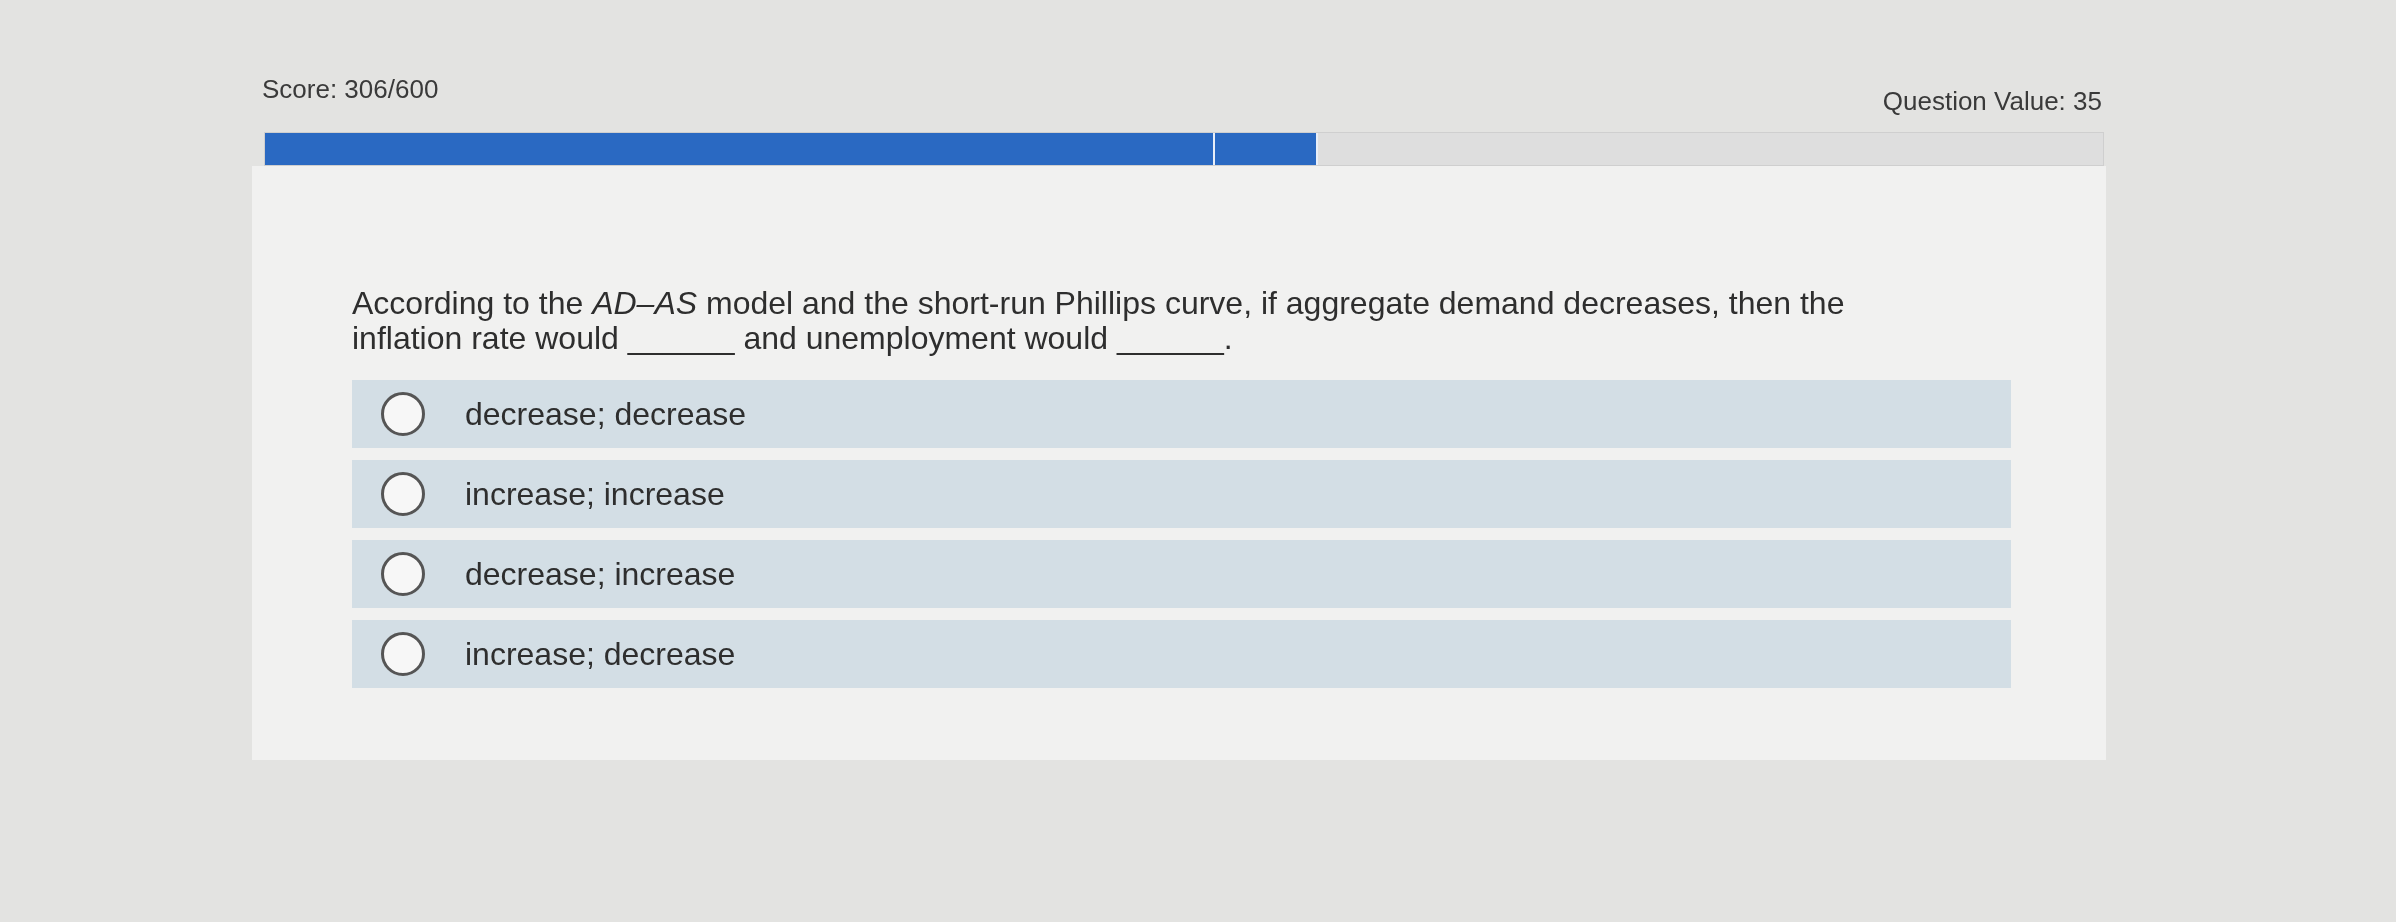 The image size is (2396, 922). I want to click on answer-option: increase; decrease, so click(1181, 654).